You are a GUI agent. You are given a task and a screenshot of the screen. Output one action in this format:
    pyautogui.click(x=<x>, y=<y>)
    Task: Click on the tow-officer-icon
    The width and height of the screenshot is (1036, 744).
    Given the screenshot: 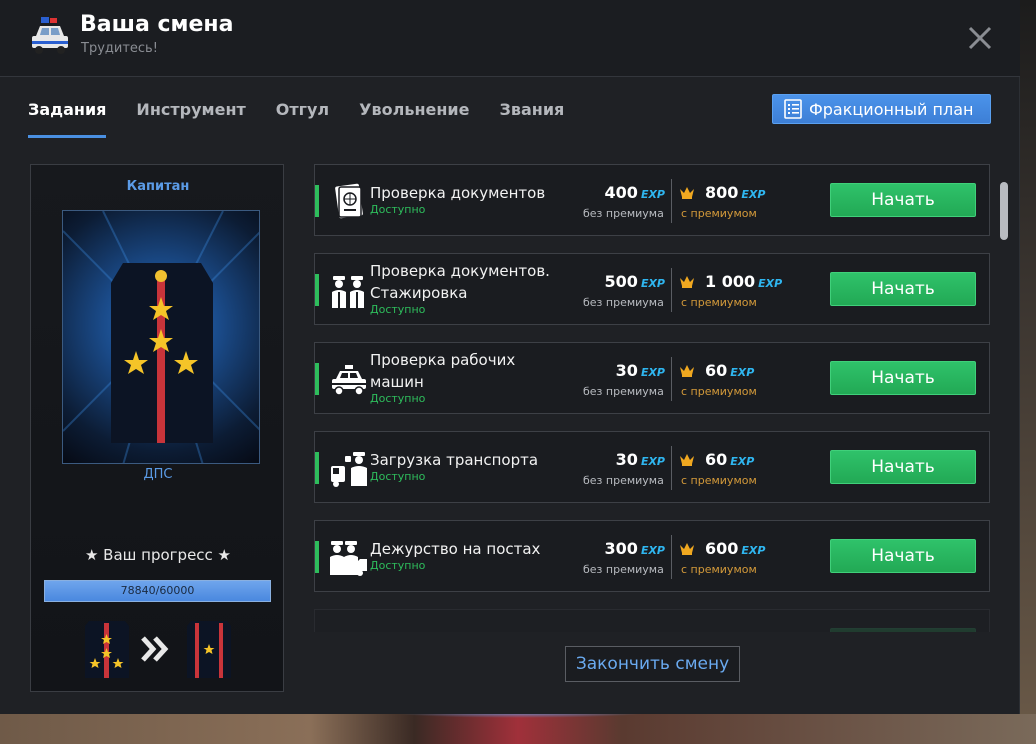 What is the action you would take?
    pyautogui.click(x=349, y=469)
    